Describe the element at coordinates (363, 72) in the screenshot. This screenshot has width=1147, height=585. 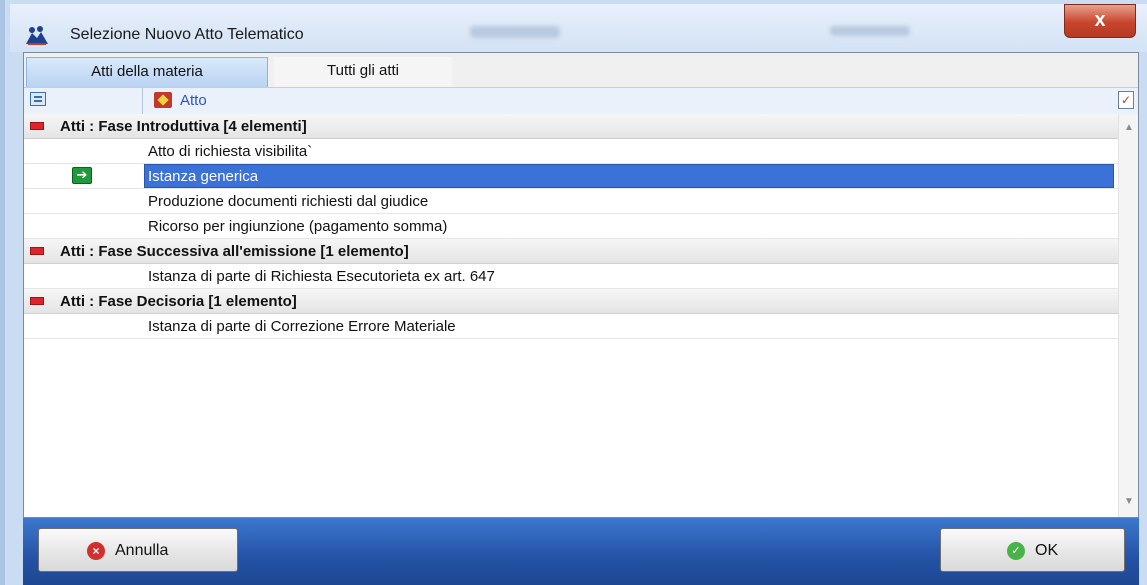
I see `tab-tutti-gli-atti: Tutti gli atti` at that location.